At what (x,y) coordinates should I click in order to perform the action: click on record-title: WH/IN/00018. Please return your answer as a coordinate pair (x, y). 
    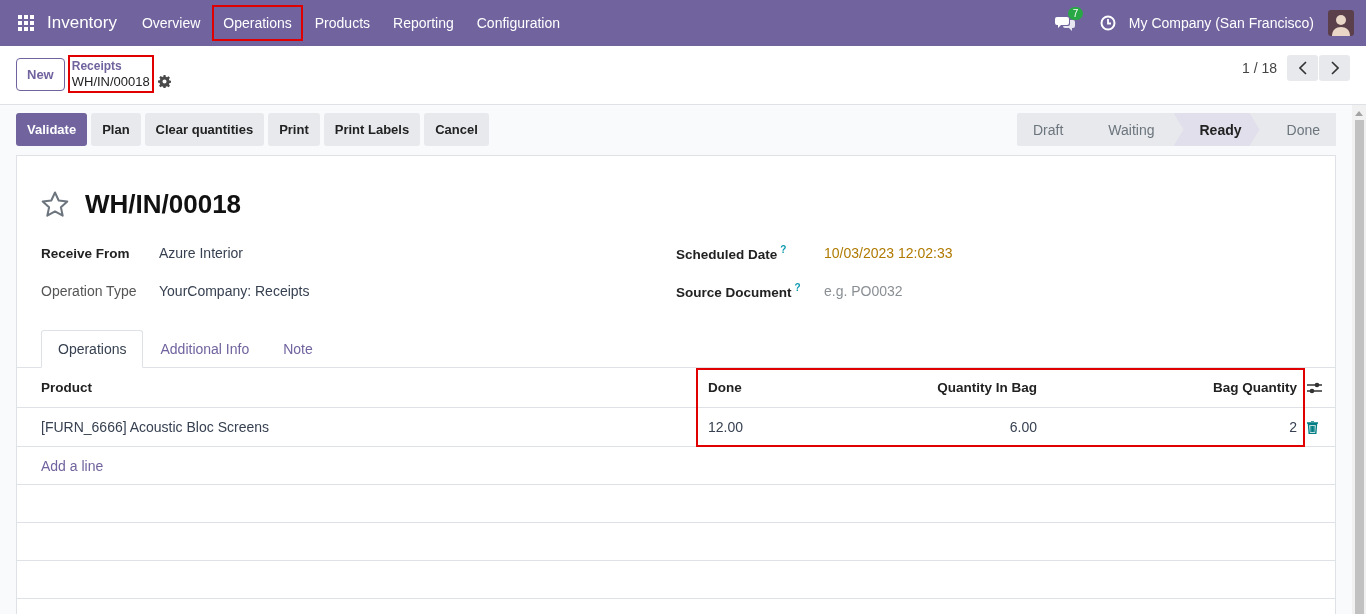
    Looking at the image, I should click on (163, 204).